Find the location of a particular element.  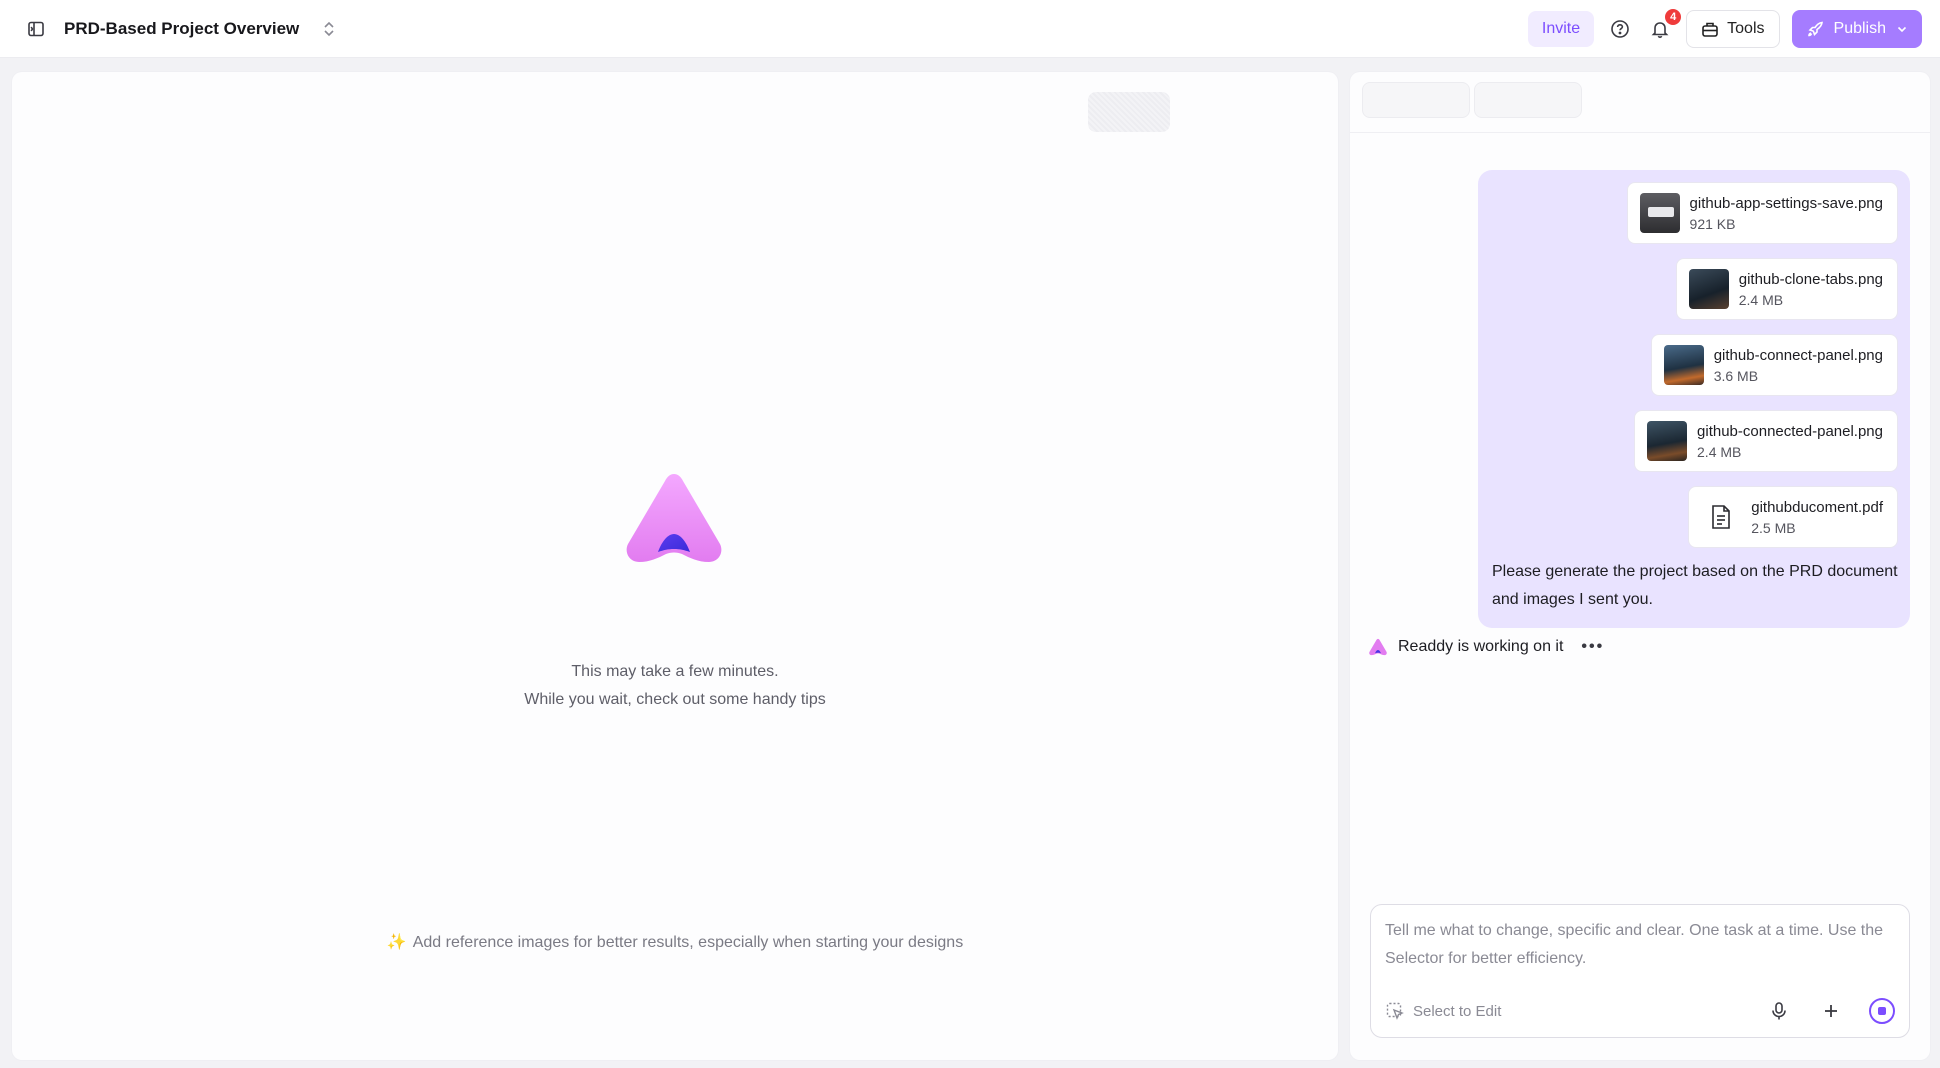

chevron-down-icon is located at coordinates (1902, 29).